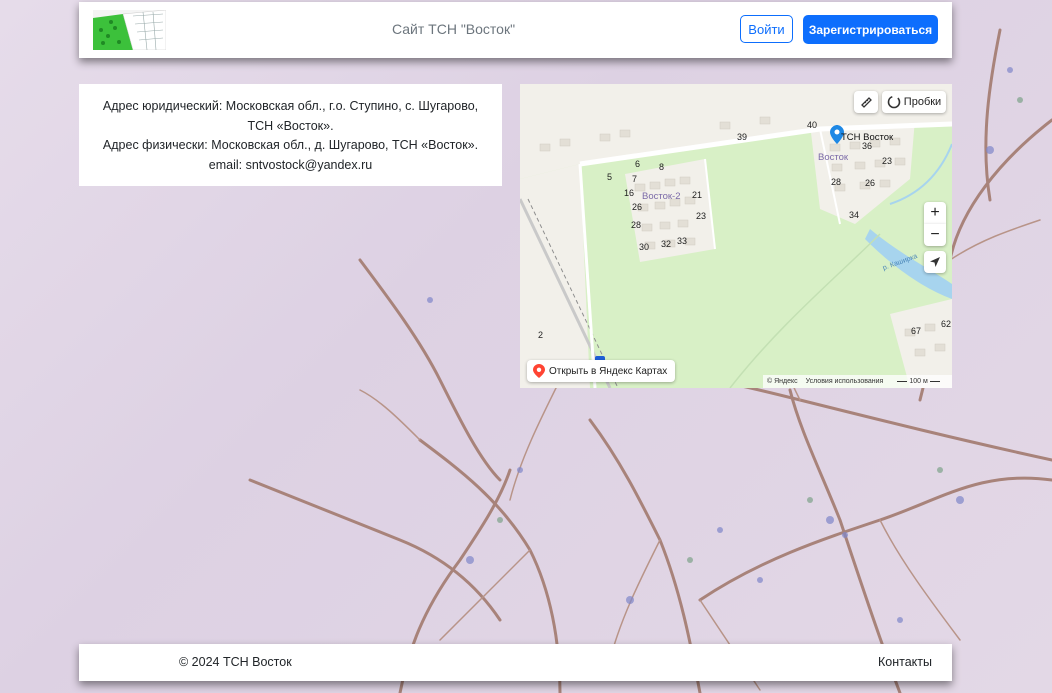 Image resolution: width=1052 pixels, height=693 pixels. Describe the element at coordinates (845, 381) in the screenshot. I see `terms-link: Условия использования` at that location.